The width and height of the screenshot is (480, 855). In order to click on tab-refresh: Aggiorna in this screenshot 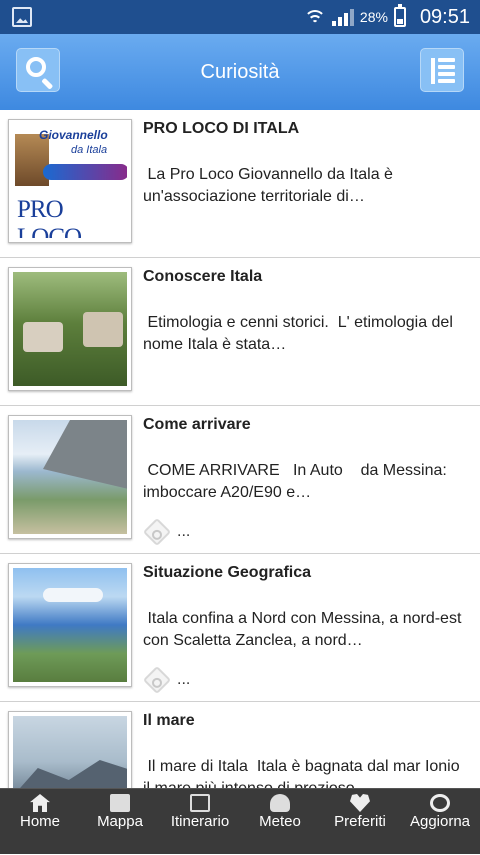, I will do `click(440, 822)`.